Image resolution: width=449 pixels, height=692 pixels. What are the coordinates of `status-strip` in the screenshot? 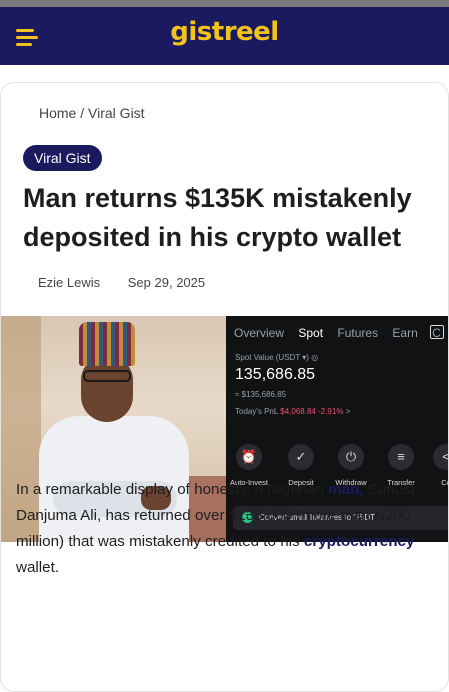 It's located at (224, 3).